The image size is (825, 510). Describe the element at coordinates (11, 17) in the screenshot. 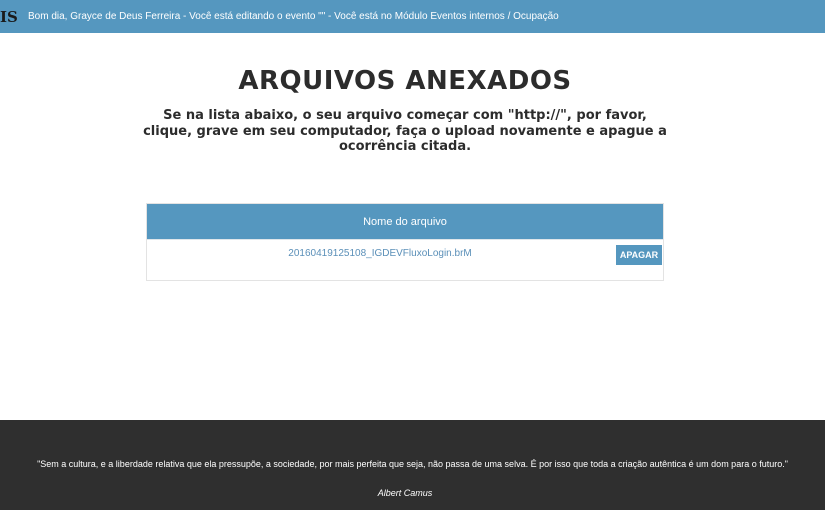

I see `app-logo: IS` at that location.